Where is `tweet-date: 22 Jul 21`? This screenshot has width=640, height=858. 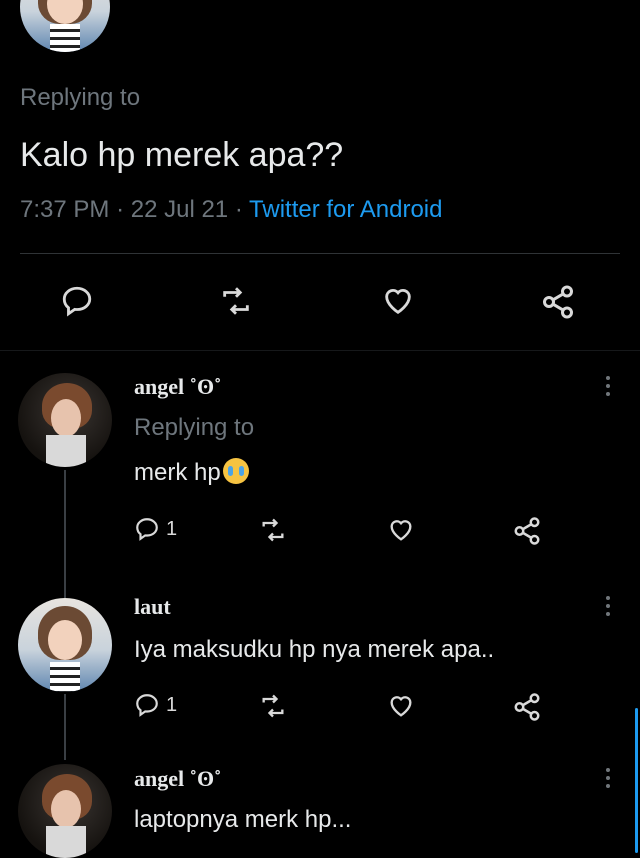
tweet-date: 22 Jul 21 is located at coordinates (179, 209).